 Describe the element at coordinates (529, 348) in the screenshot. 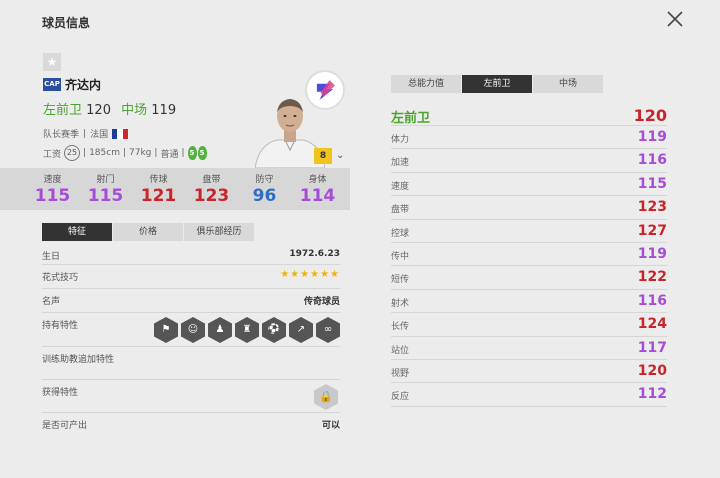

I see `attribute-row: 站位 117` at that location.